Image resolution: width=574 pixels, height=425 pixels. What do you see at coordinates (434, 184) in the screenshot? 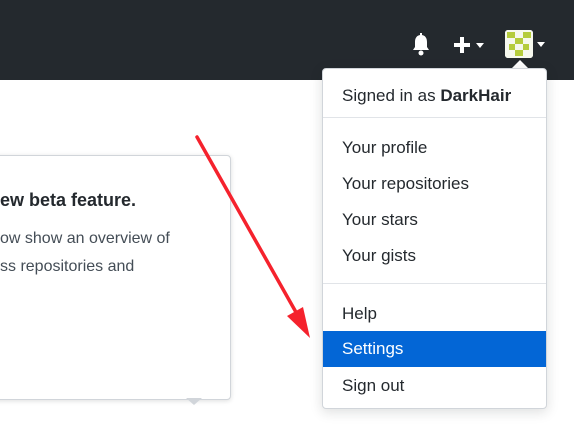
I see `menu-item-your-repositories: Your repositories` at bounding box center [434, 184].